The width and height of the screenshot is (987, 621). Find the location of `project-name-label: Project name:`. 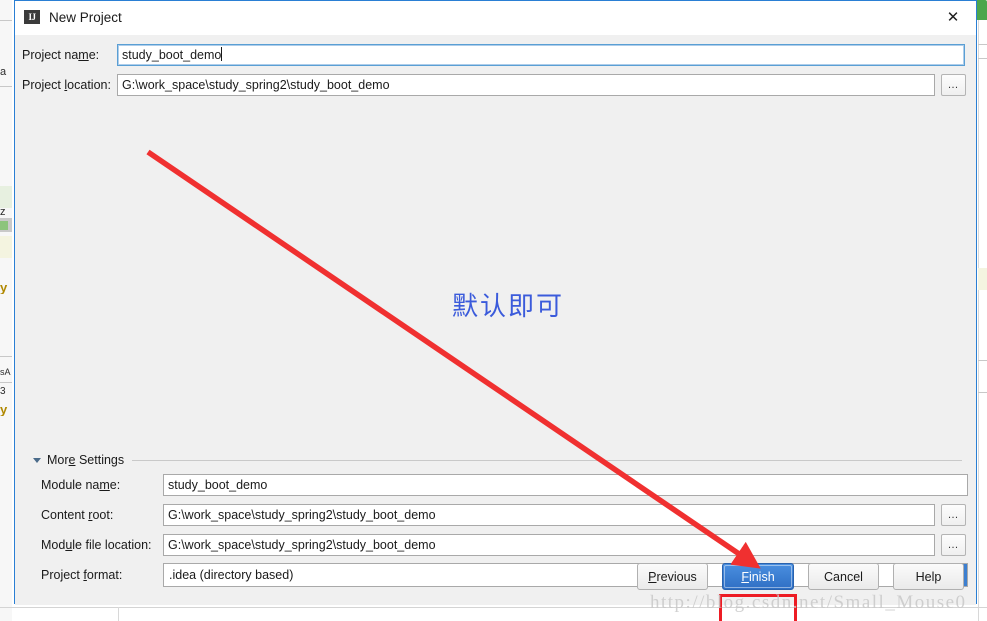

project-name-label: Project name: is located at coordinates (60, 55).